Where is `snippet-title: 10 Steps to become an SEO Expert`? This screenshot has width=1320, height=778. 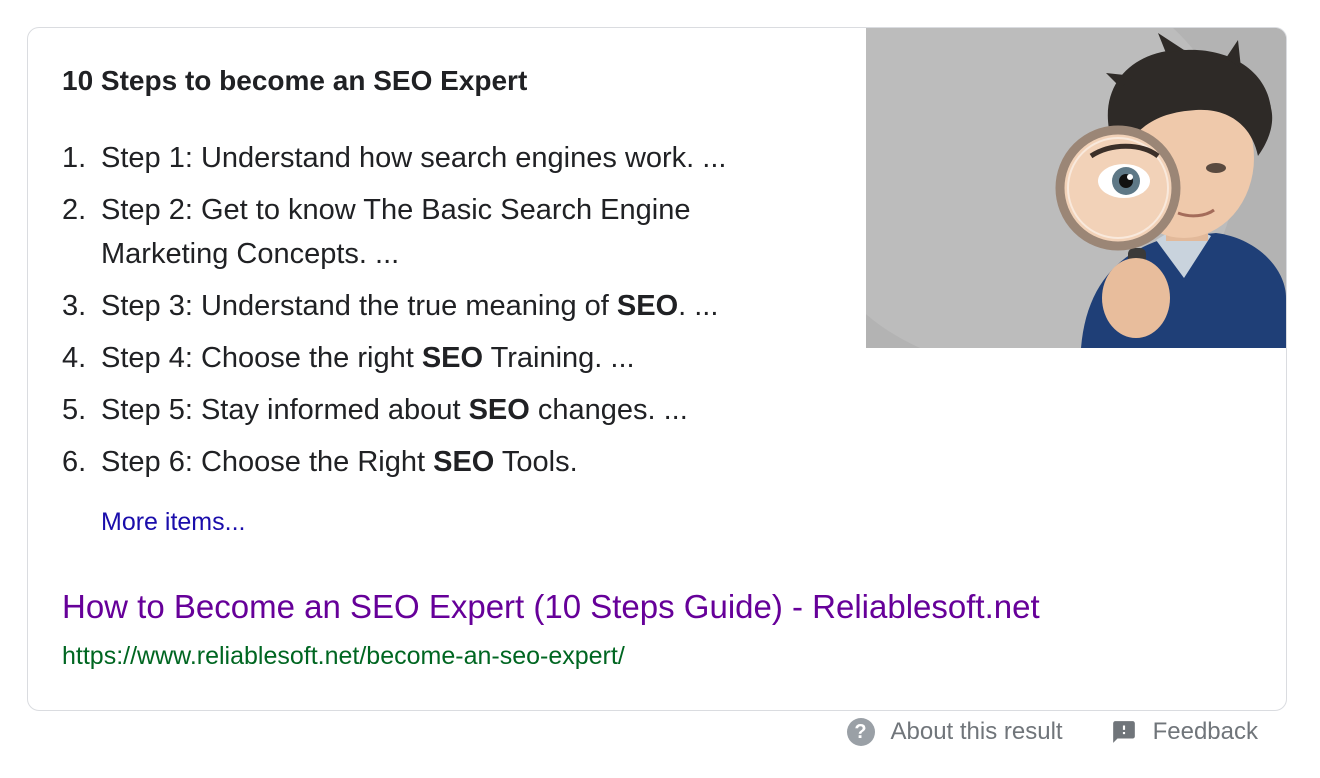 snippet-title: 10 Steps to become an SEO Expert is located at coordinates (295, 80).